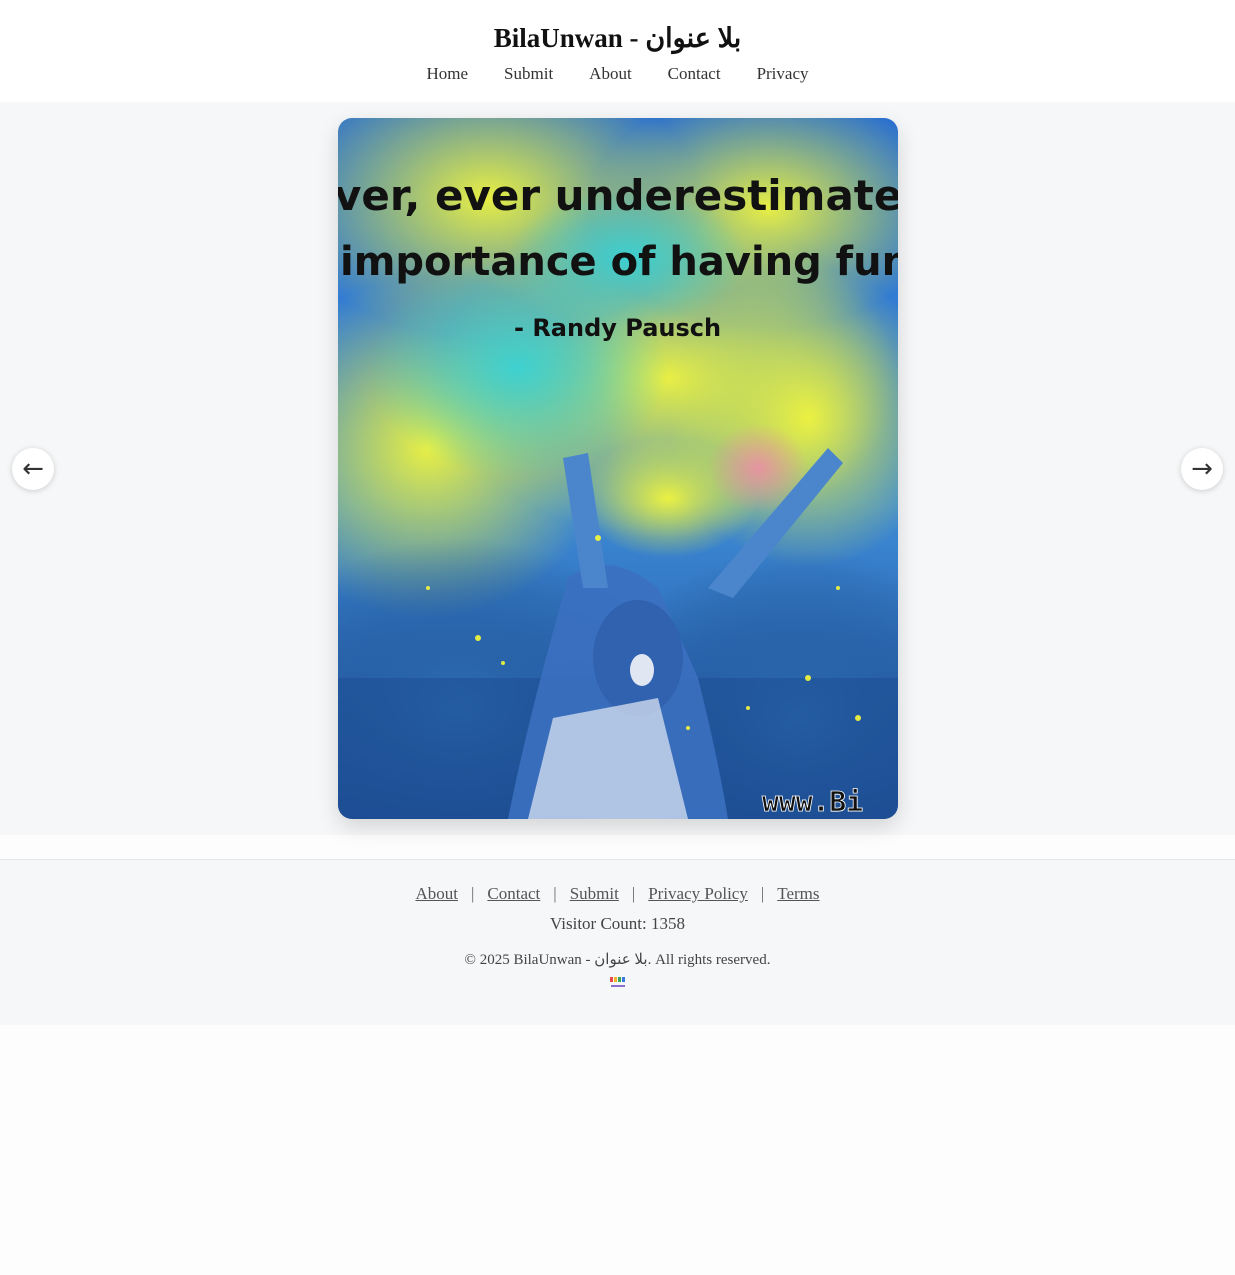 This screenshot has width=1235, height=1275. I want to click on nav-privacy: Privacy, so click(783, 74).